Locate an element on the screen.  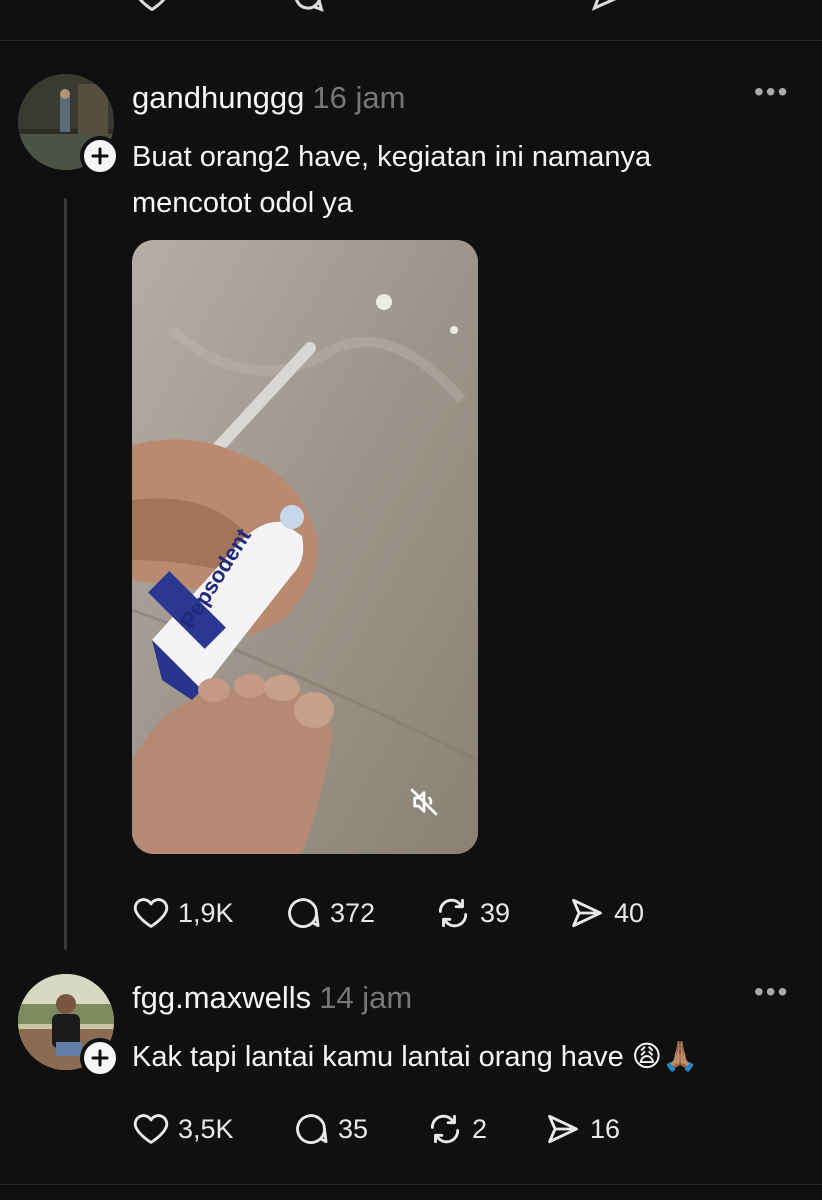
share-count: 40 is located at coordinates (629, 912).